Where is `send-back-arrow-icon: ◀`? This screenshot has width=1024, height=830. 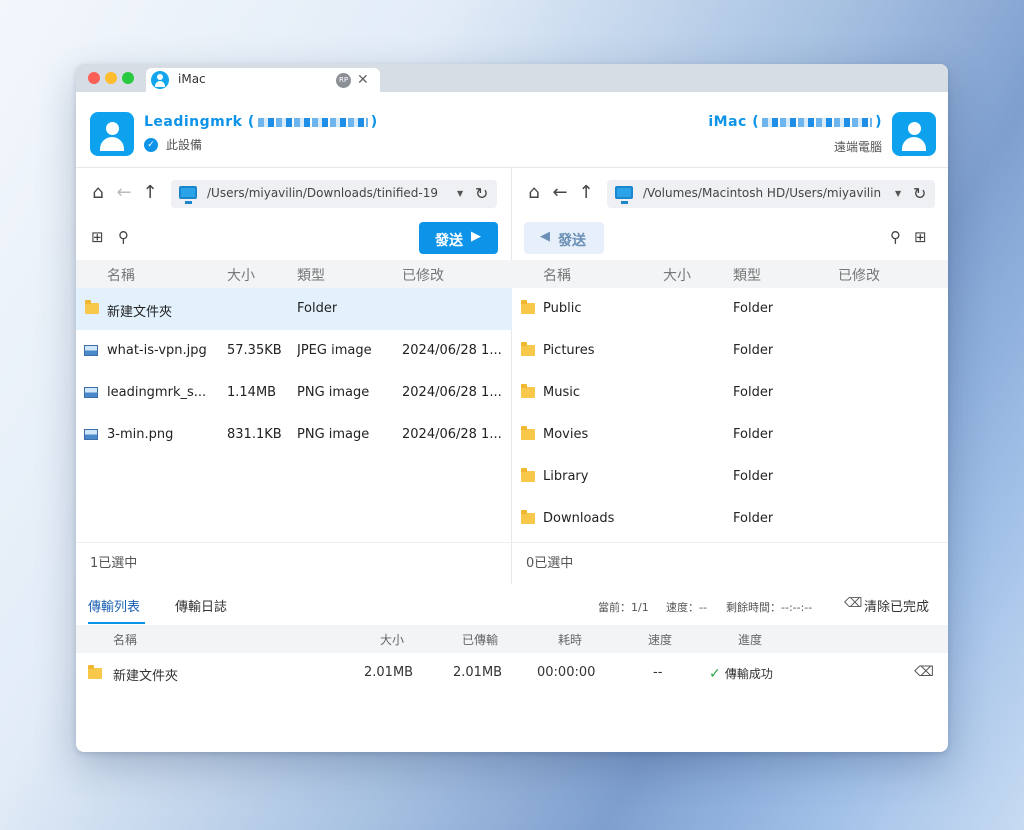 send-back-arrow-icon: ◀ is located at coordinates (545, 236).